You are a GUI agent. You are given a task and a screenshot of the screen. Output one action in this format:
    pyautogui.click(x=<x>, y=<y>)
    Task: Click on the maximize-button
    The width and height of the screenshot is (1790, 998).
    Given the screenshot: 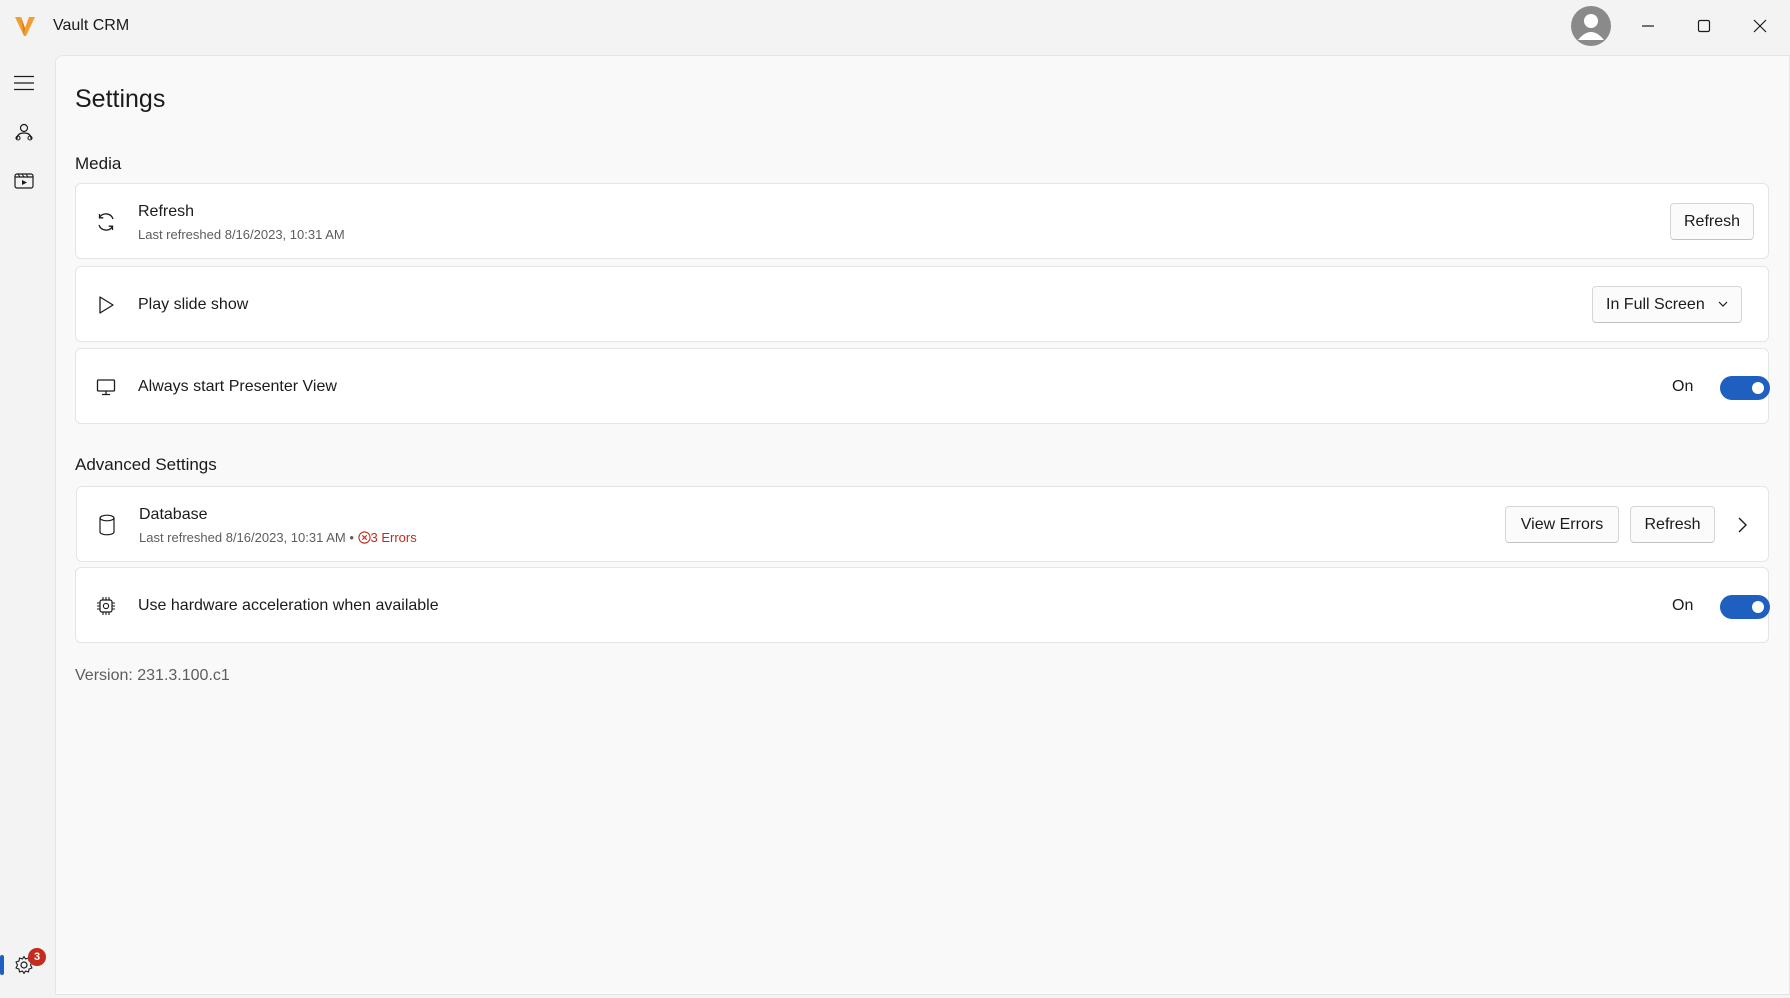 What is the action you would take?
    pyautogui.click(x=1704, y=26)
    